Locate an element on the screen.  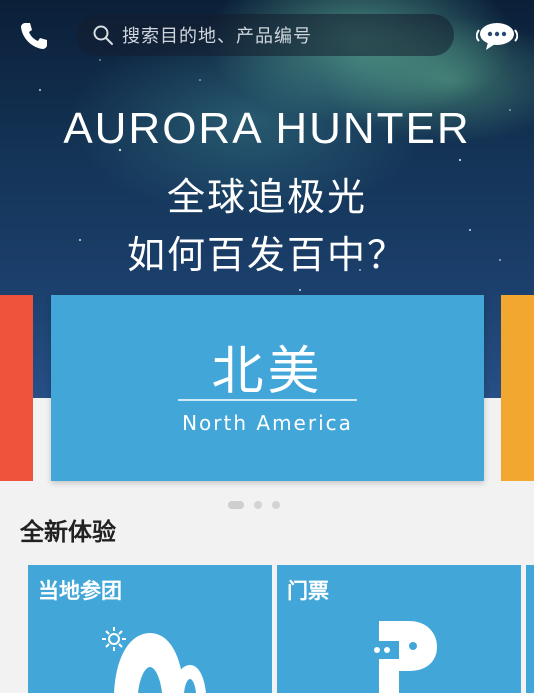
section-title: 全新体验 is located at coordinates (68, 532).